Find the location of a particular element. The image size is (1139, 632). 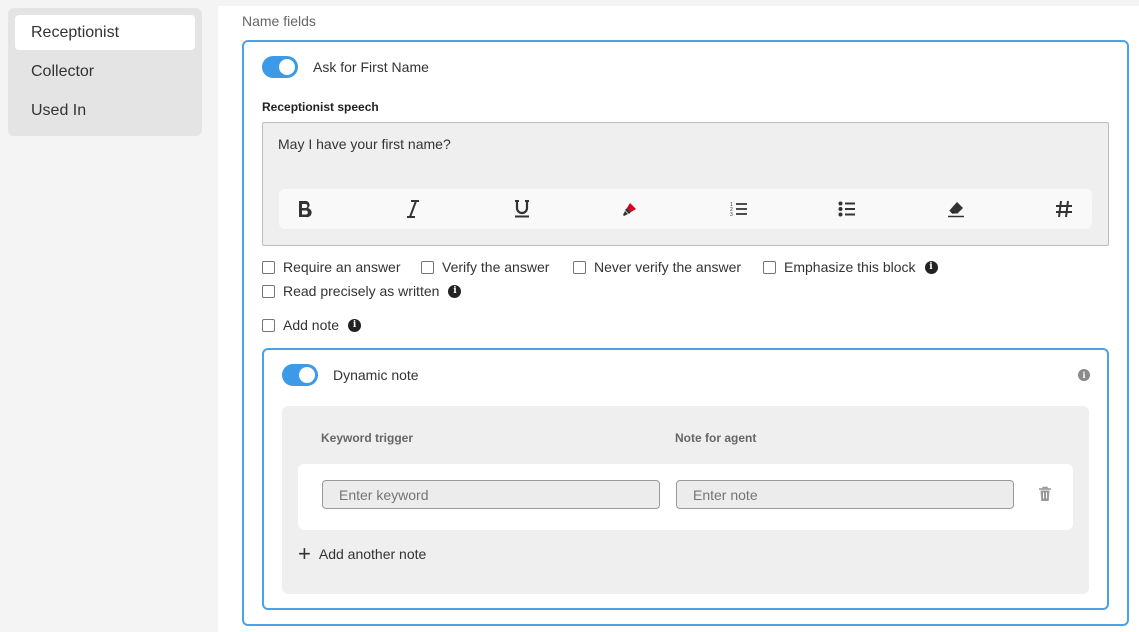

never-verify-checkbox is located at coordinates (579, 267).